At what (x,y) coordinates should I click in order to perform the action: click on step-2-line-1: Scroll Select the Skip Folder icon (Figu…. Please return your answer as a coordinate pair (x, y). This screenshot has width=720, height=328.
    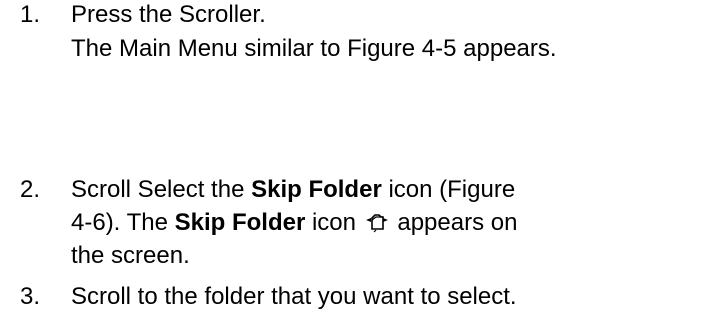
    Looking at the image, I should click on (293, 190).